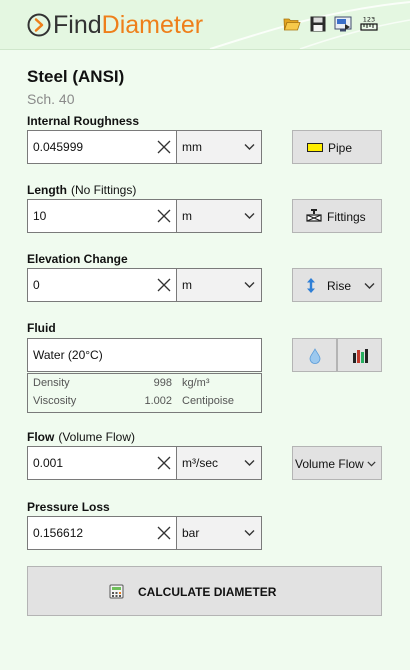  I want to click on pressure-label: Pressure Loss, so click(68, 507).